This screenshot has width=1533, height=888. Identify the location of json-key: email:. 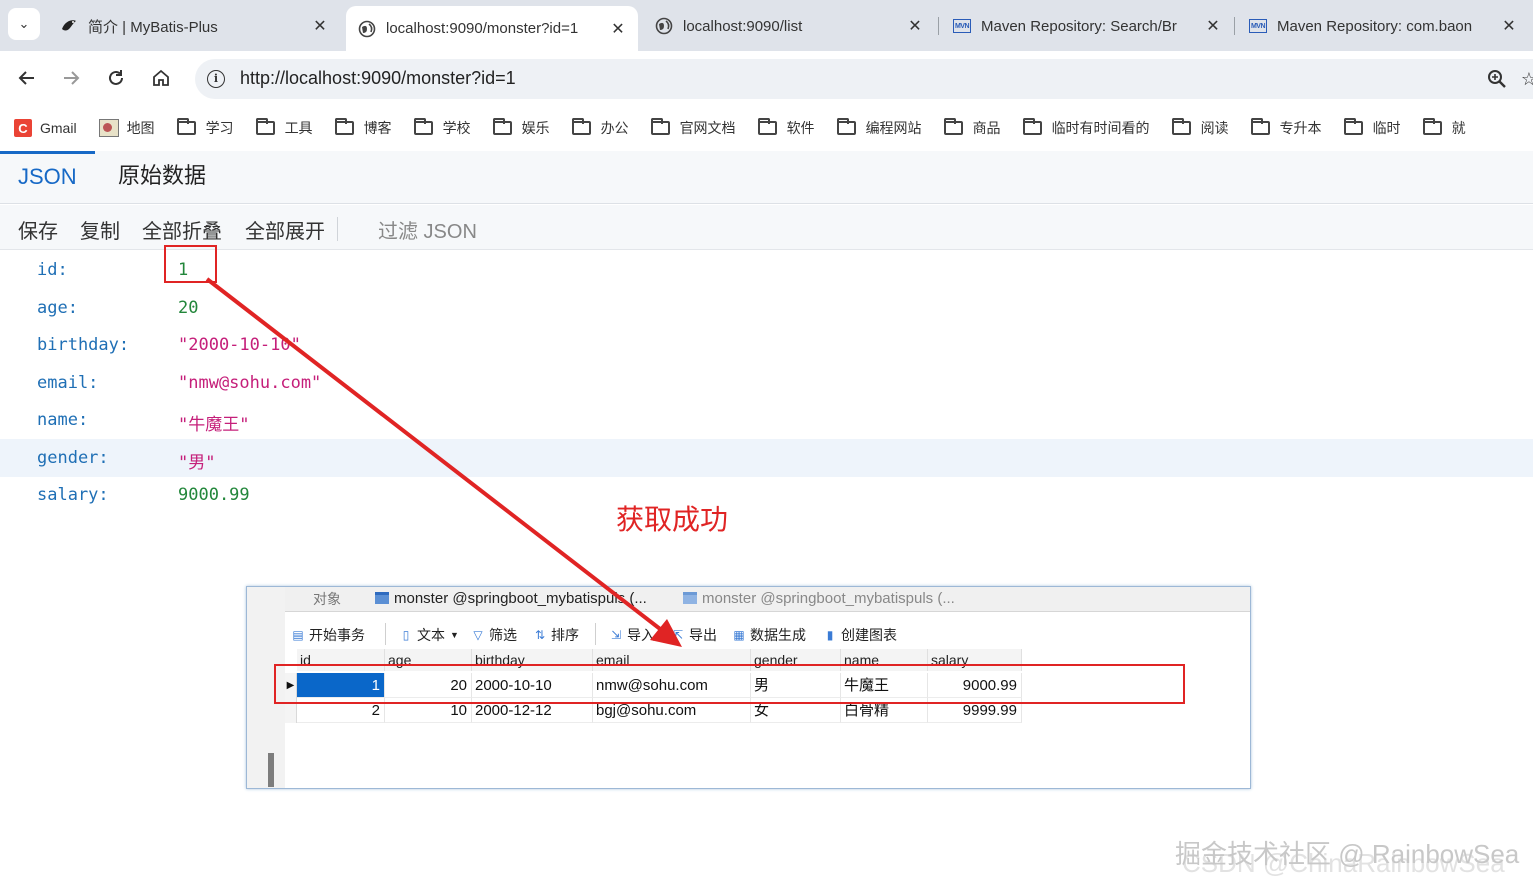
(68, 383).